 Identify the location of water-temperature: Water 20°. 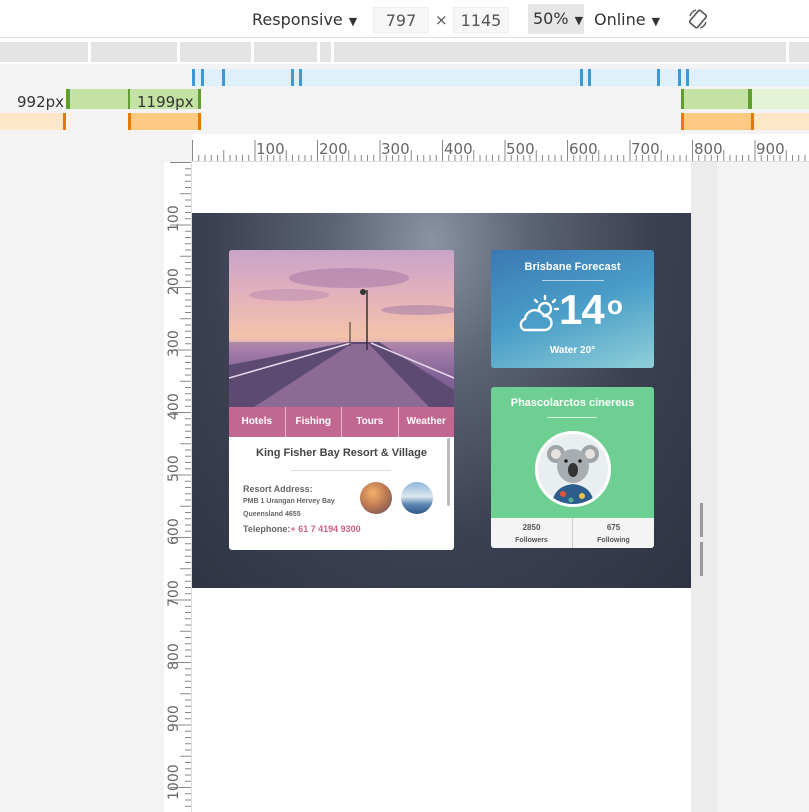
(572, 350).